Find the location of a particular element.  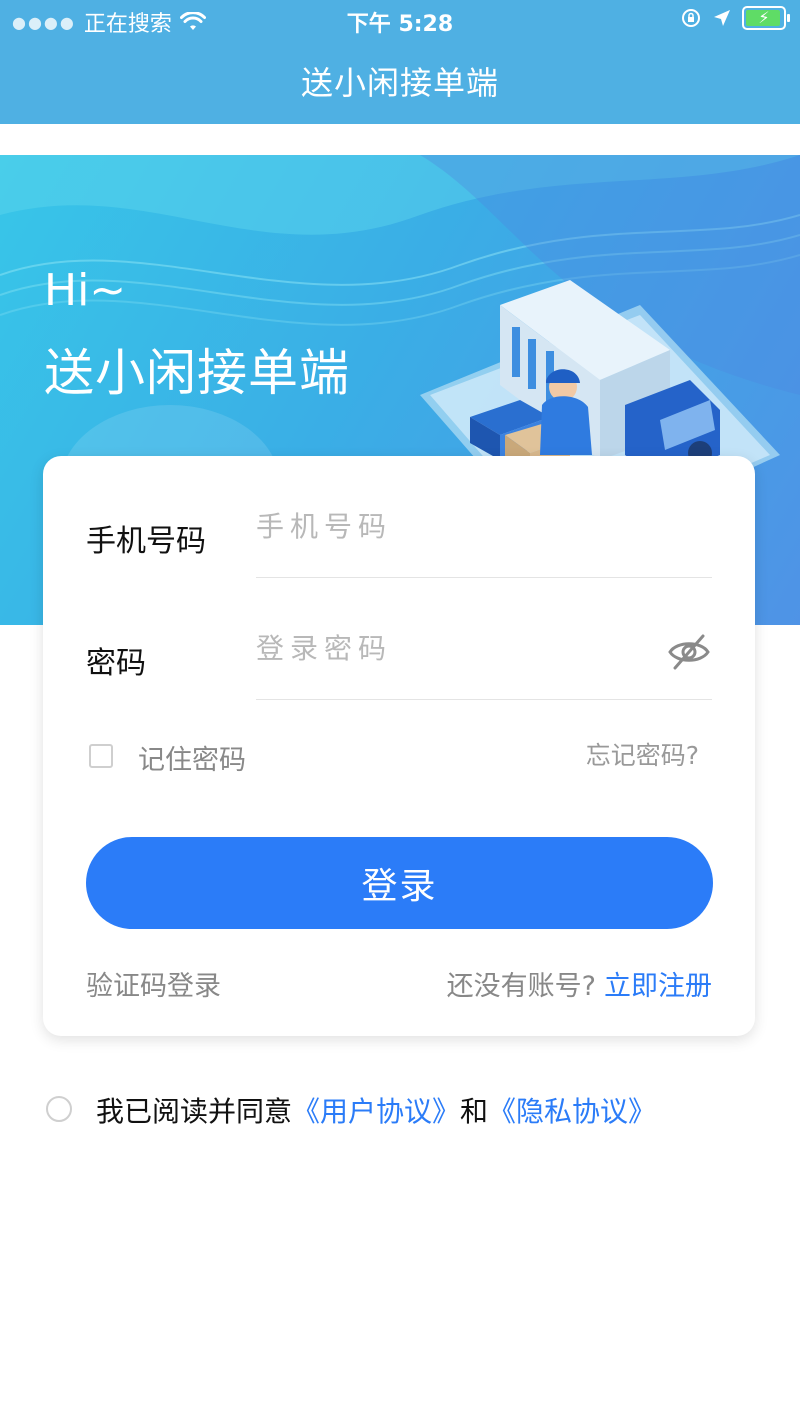

password-underline is located at coordinates (484, 699).